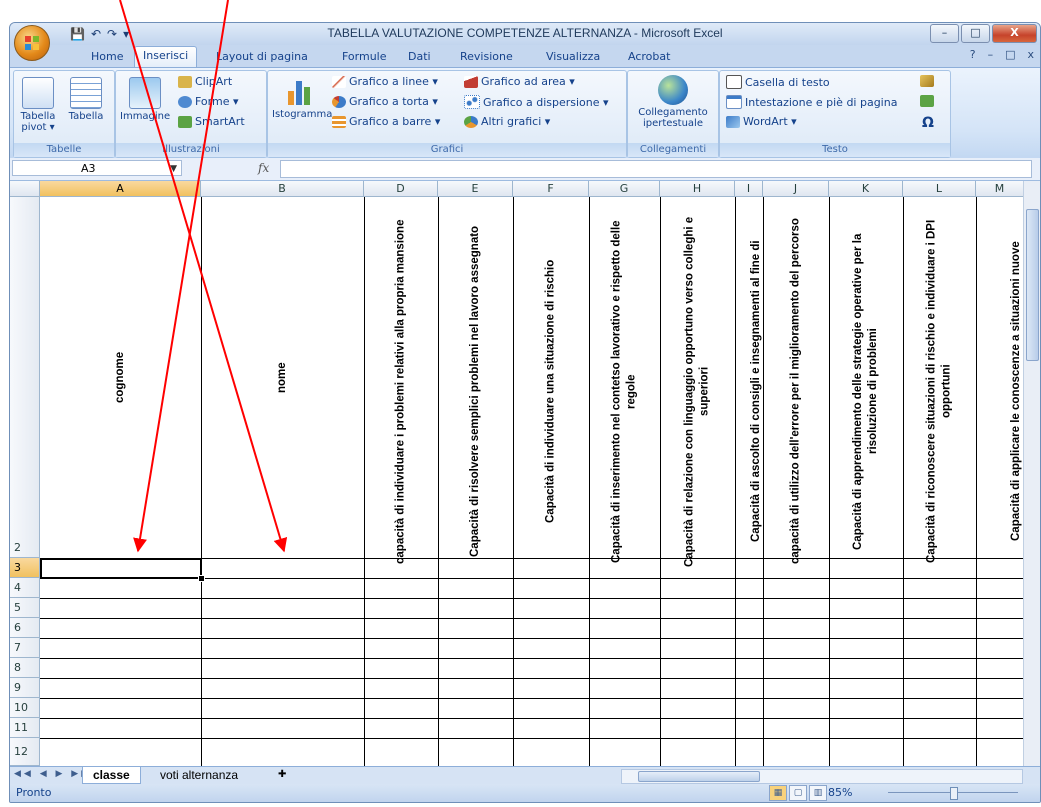  I want to click on office-button, so click(32, 43).